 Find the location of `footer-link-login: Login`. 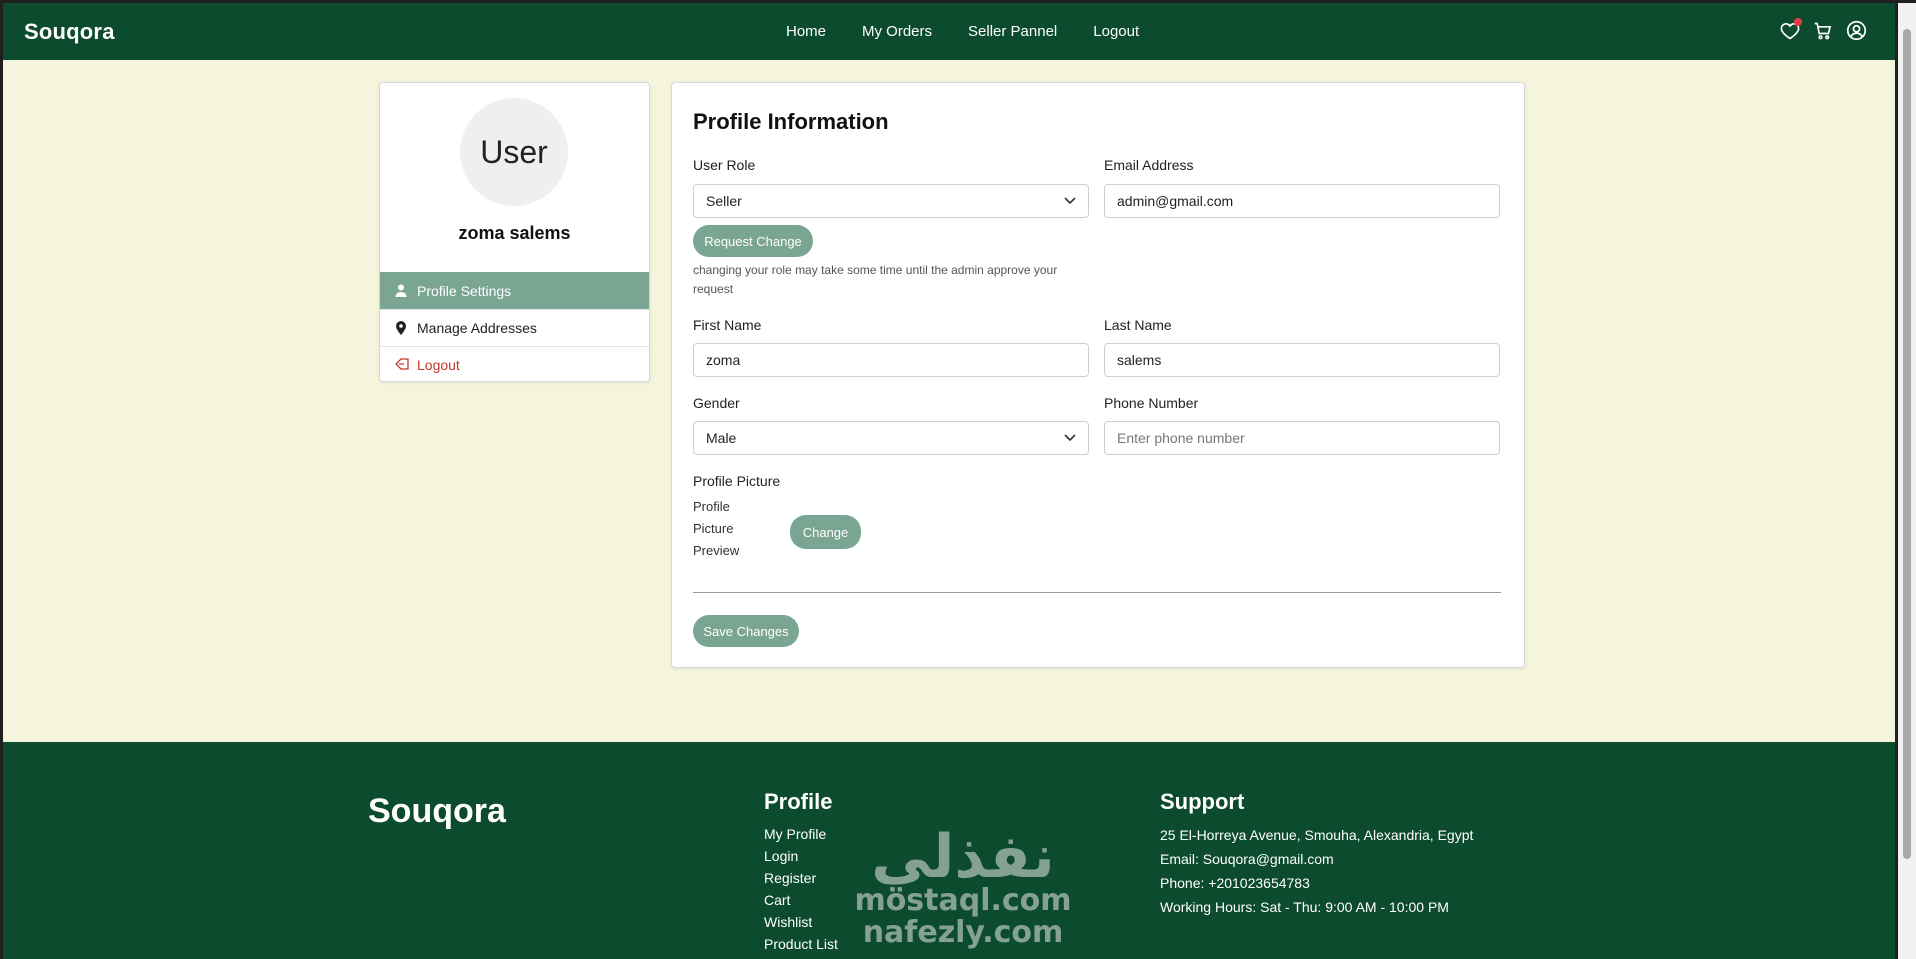

footer-link-login: Login is located at coordinates (801, 856).